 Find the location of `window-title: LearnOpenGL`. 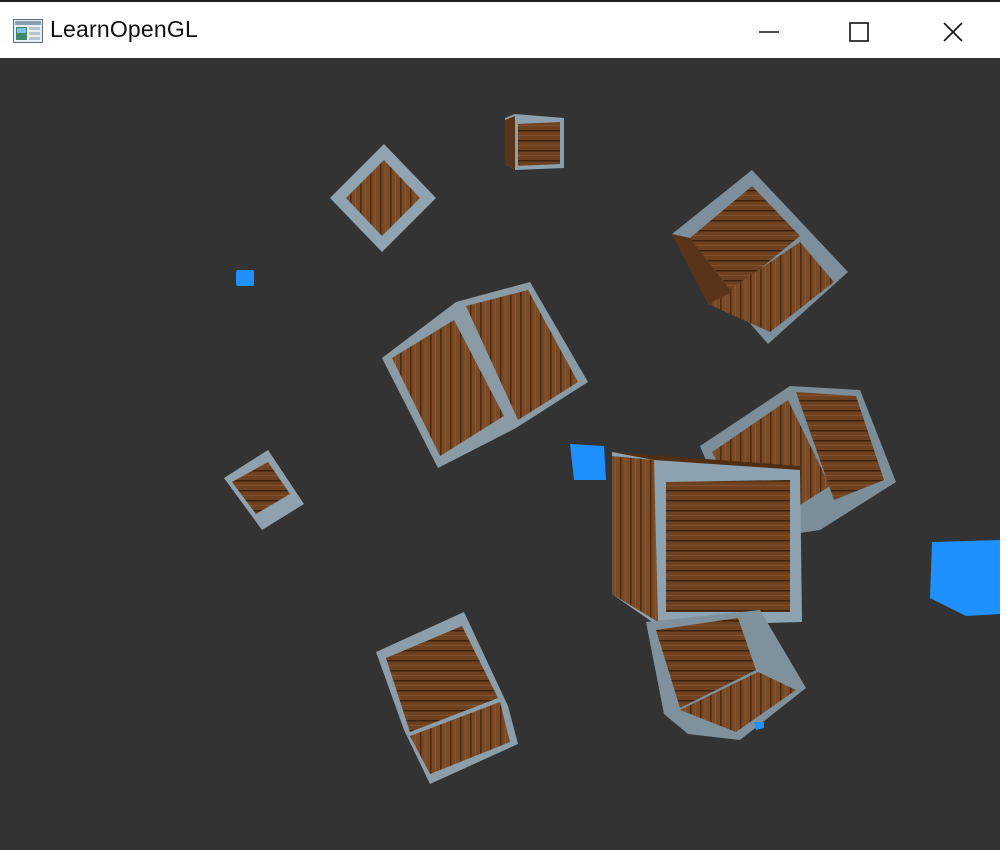

window-title: LearnOpenGL is located at coordinates (124, 29).